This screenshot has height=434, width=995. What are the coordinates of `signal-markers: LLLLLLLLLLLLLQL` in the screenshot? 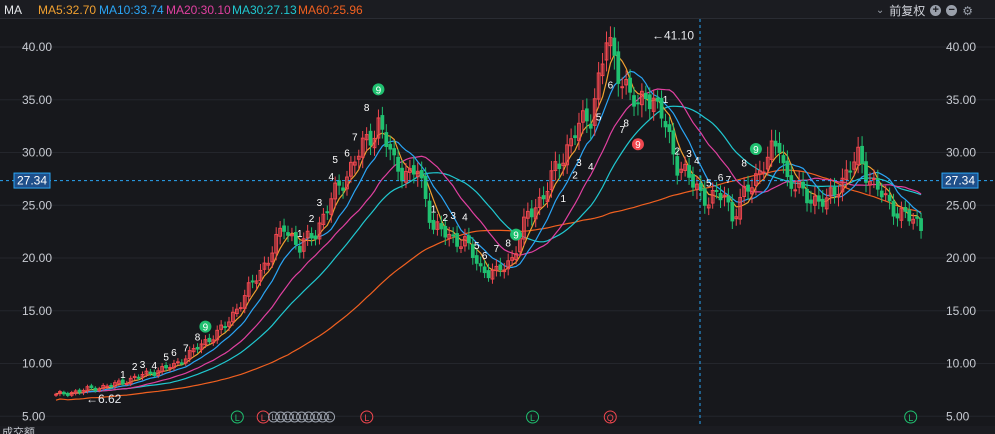 It's located at (574, 417).